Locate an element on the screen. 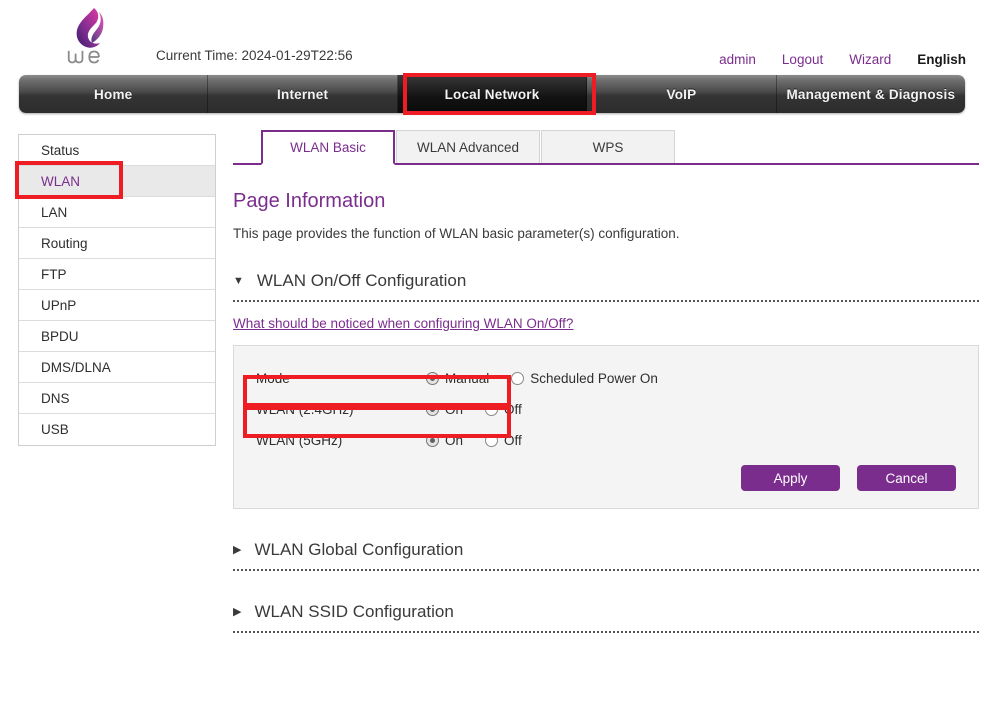  sidebar-item-status: Status is located at coordinates (117, 150).